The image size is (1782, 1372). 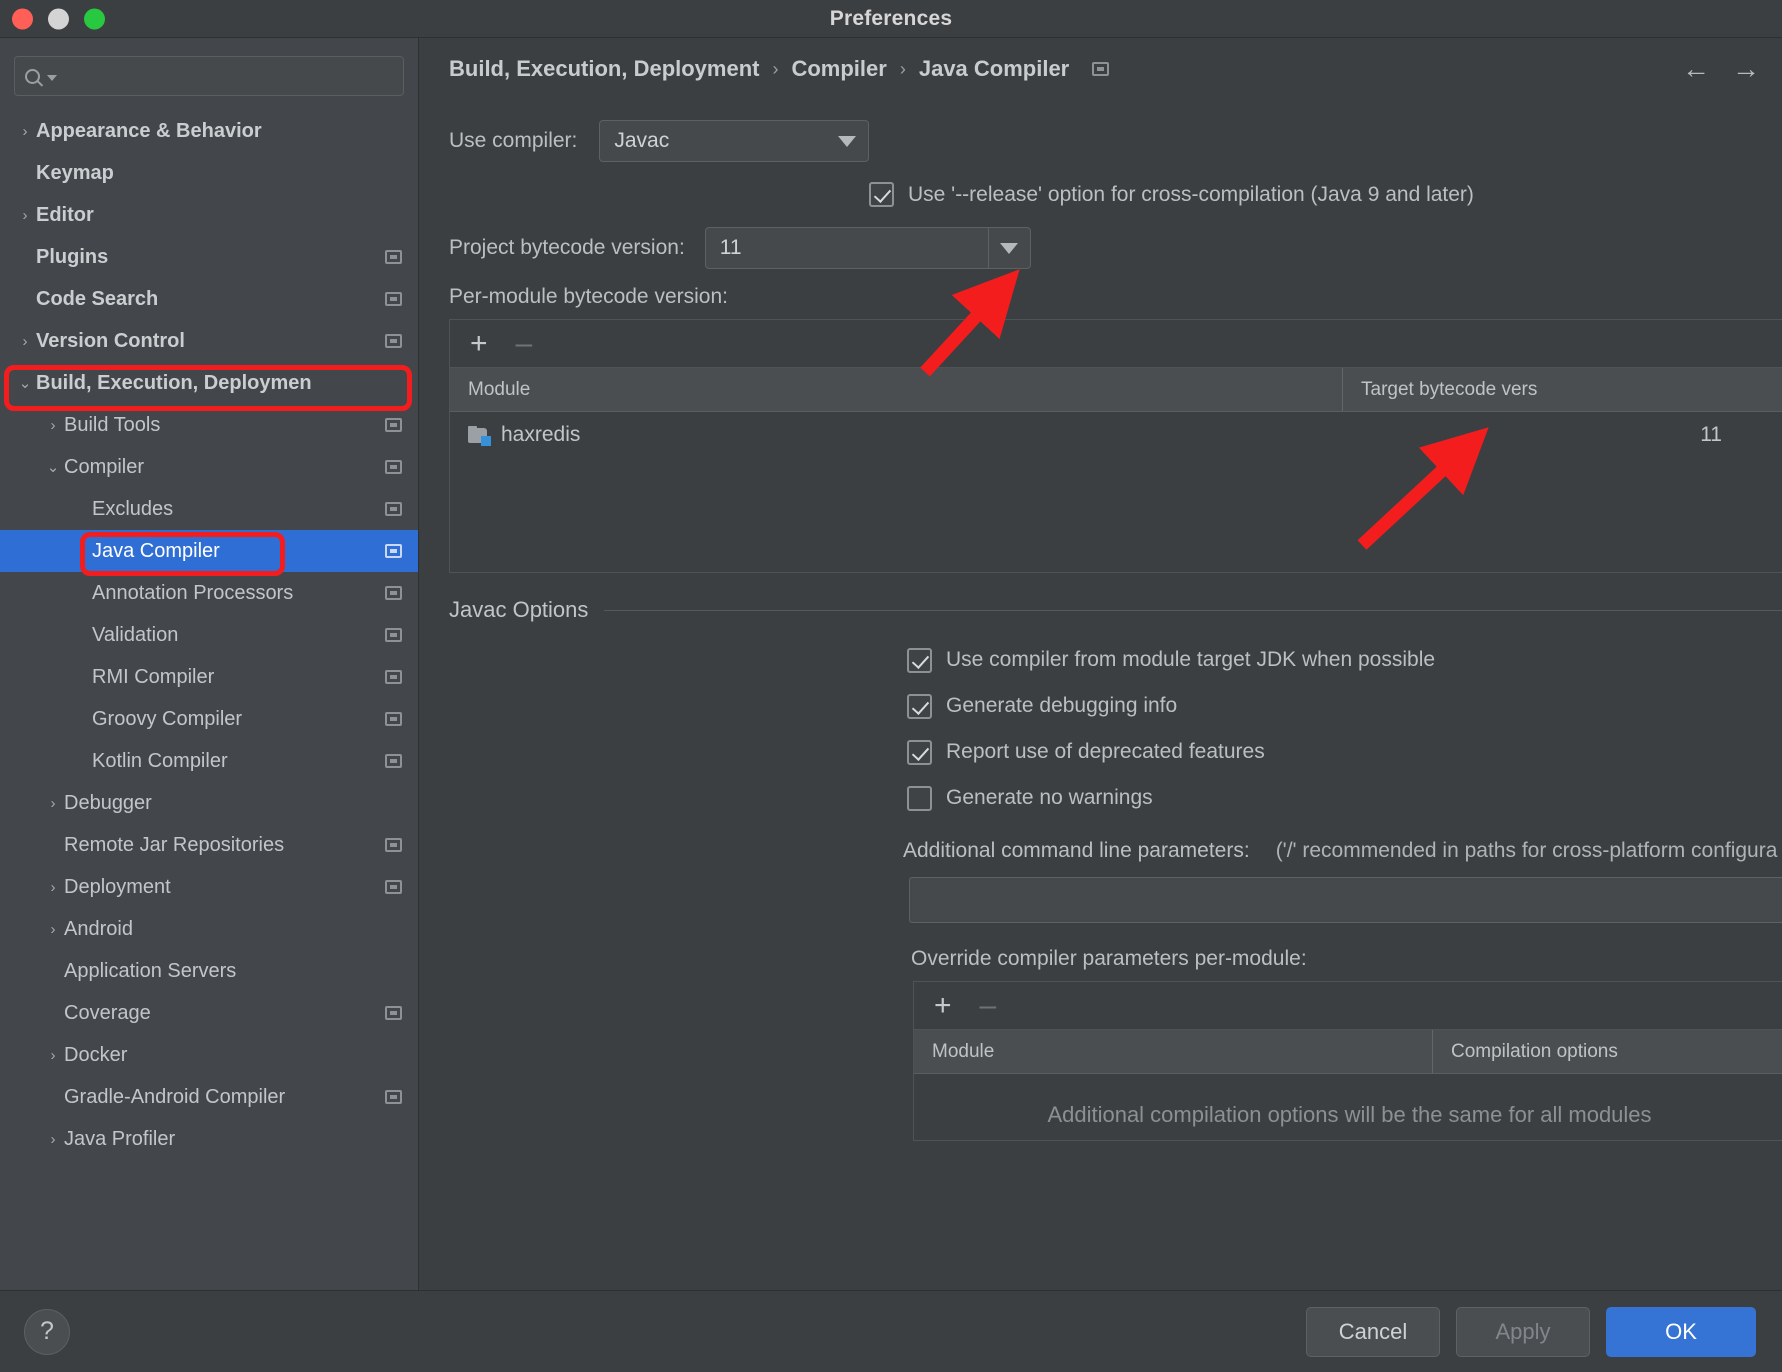 I want to click on table-row: haxredis 11, so click(x=1116, y=435).